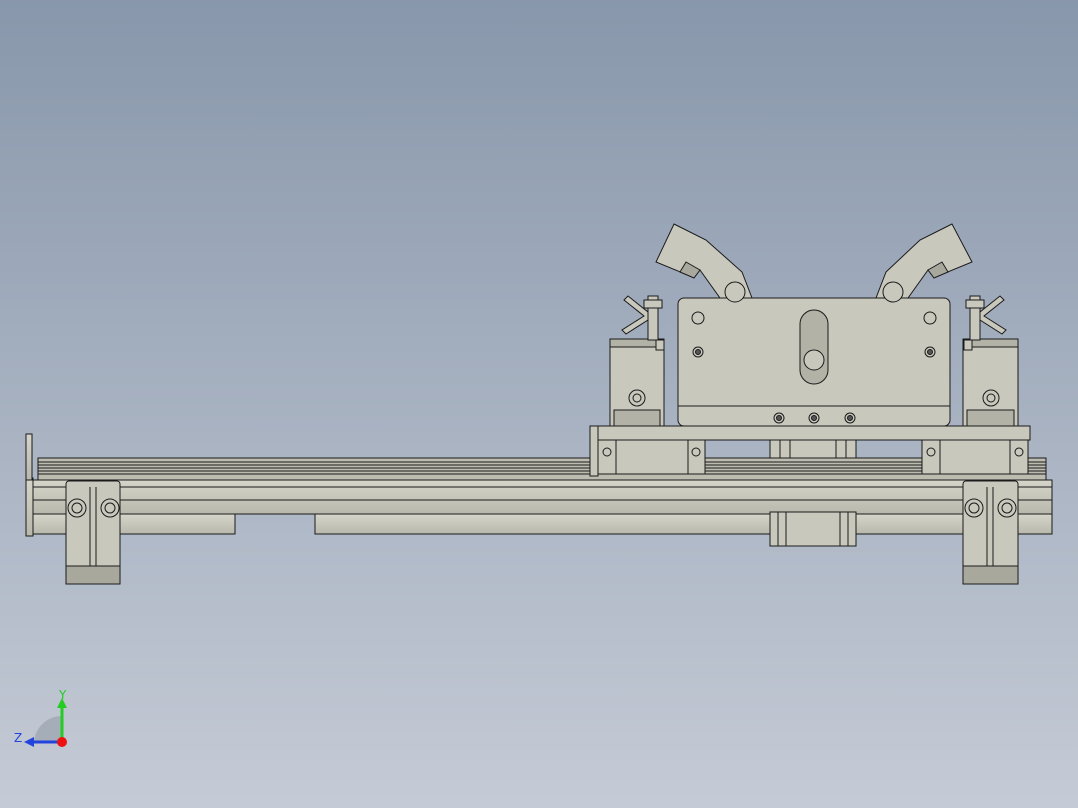 The width and height of the screenshot is (1078, 808). I want to click on linear-guide-rail, so click(542, 469).